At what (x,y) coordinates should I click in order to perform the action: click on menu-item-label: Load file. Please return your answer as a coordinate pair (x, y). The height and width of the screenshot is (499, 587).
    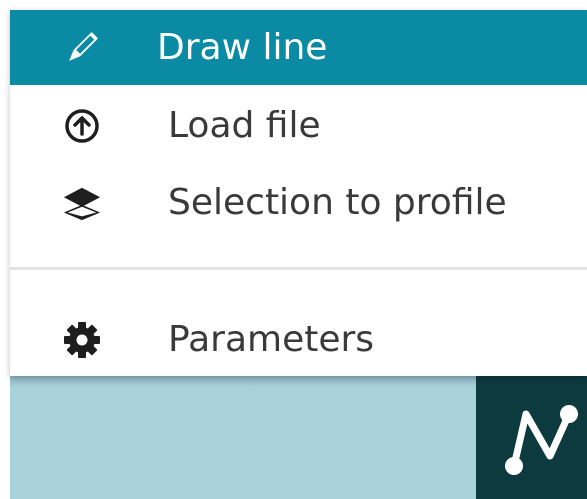
    Looking at the image, I should click on (244, 125).